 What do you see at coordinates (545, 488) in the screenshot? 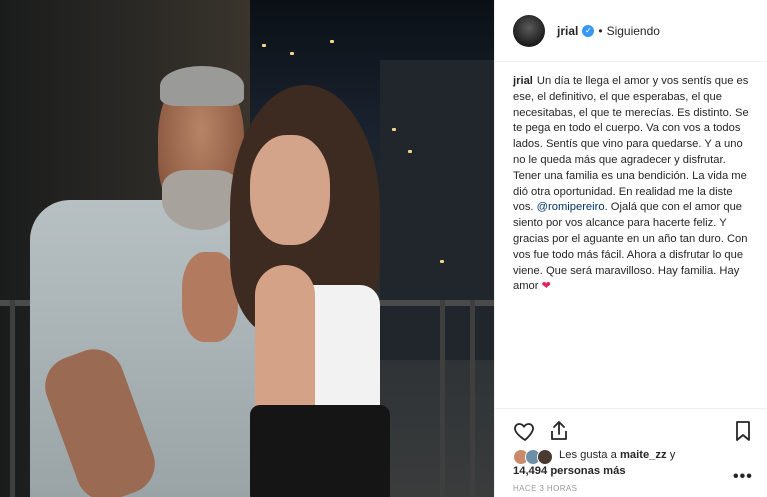
I see `post-timestamp: HACE 3 HORAS` at bounding box center [545, 488].